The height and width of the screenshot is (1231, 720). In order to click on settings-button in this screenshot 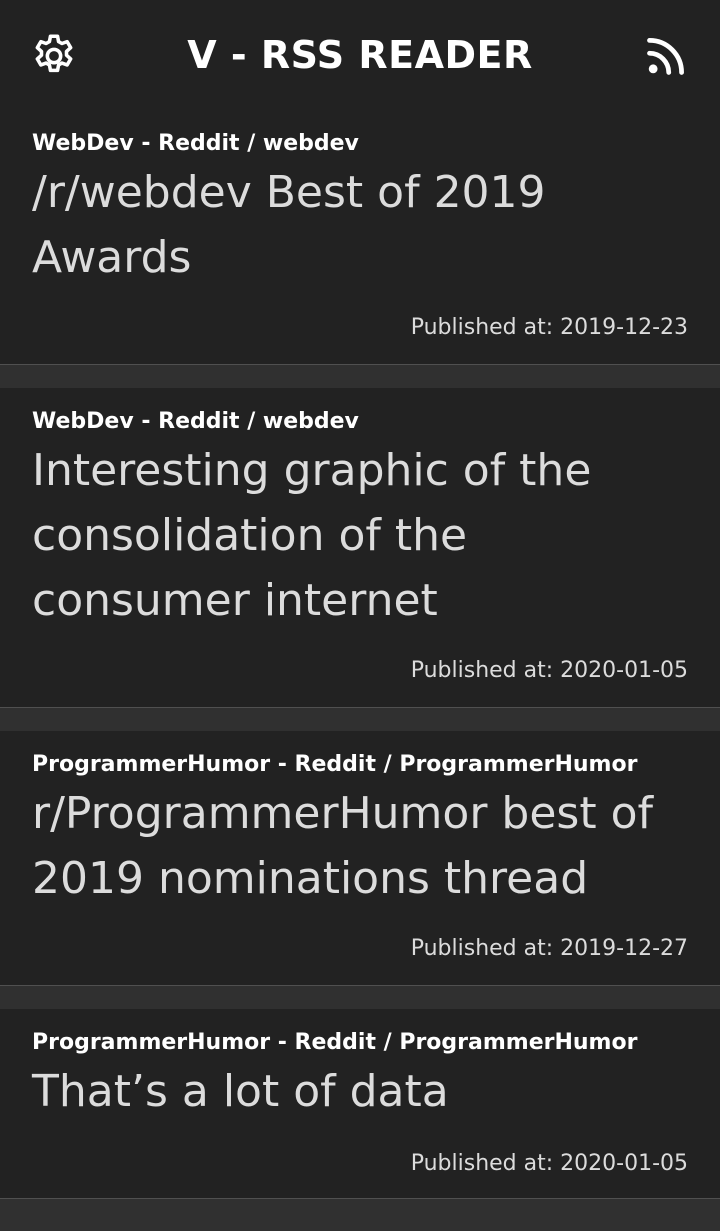, I will do `click(54, 56)`.